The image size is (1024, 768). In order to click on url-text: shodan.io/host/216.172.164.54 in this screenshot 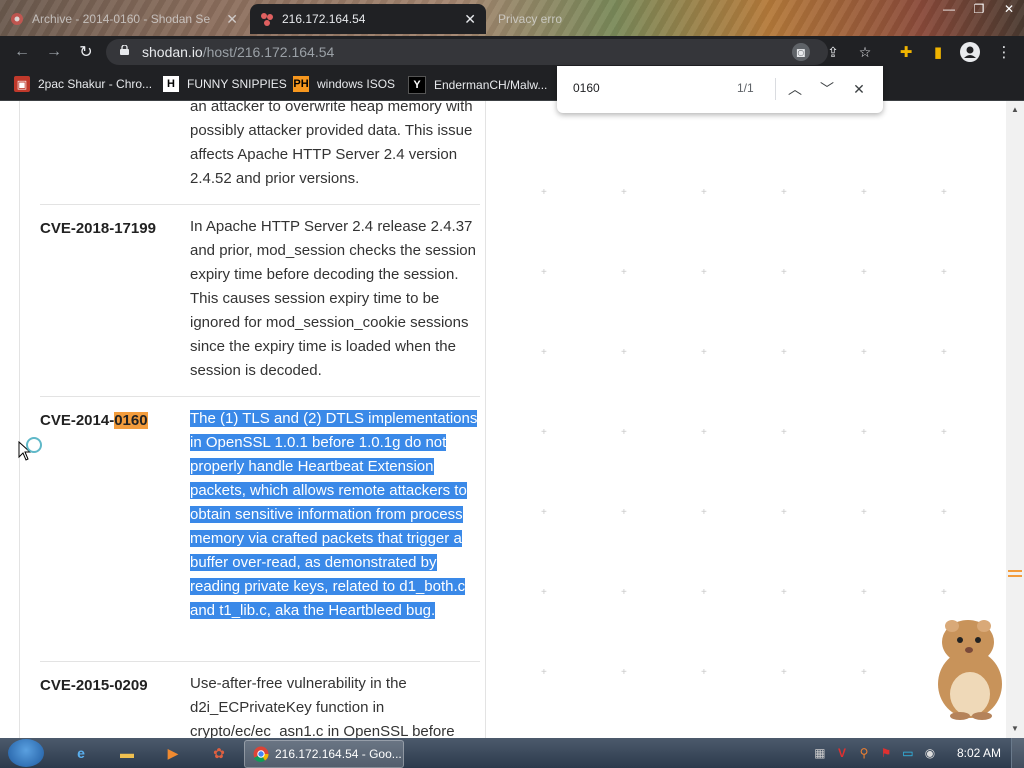, I will do `click(238, 52)`.